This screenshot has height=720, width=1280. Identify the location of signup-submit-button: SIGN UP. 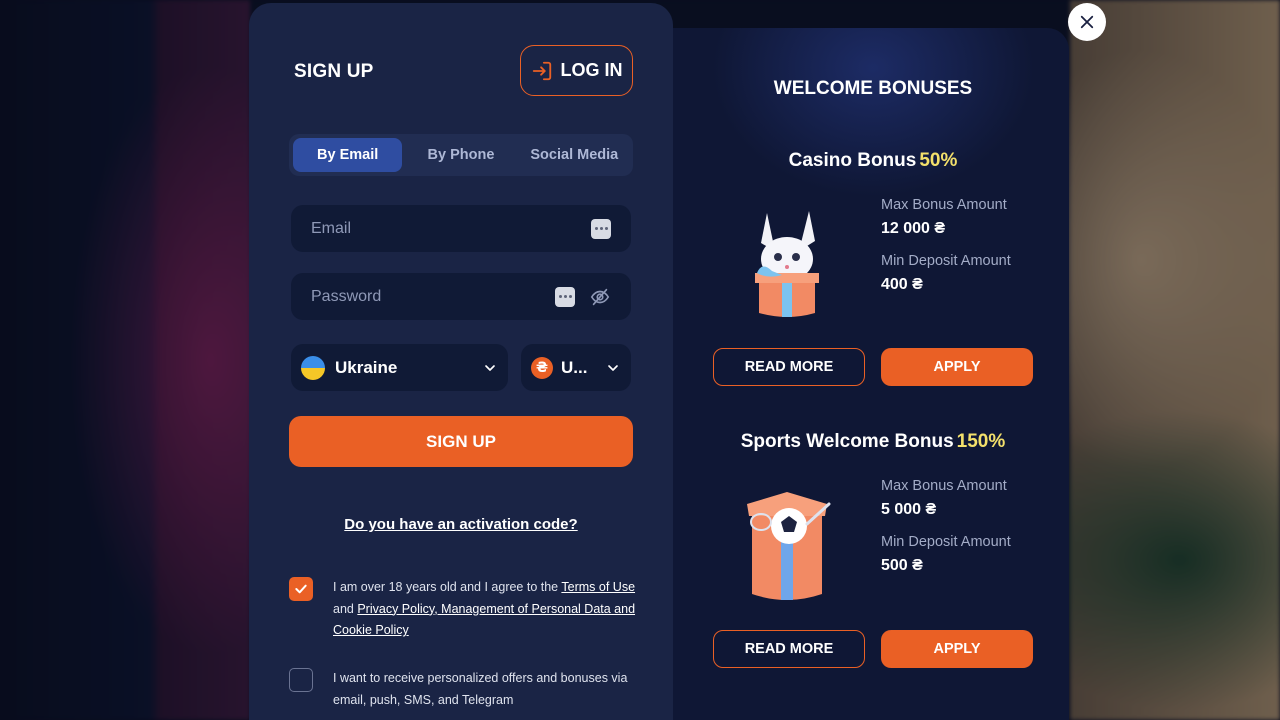
(461, 441).